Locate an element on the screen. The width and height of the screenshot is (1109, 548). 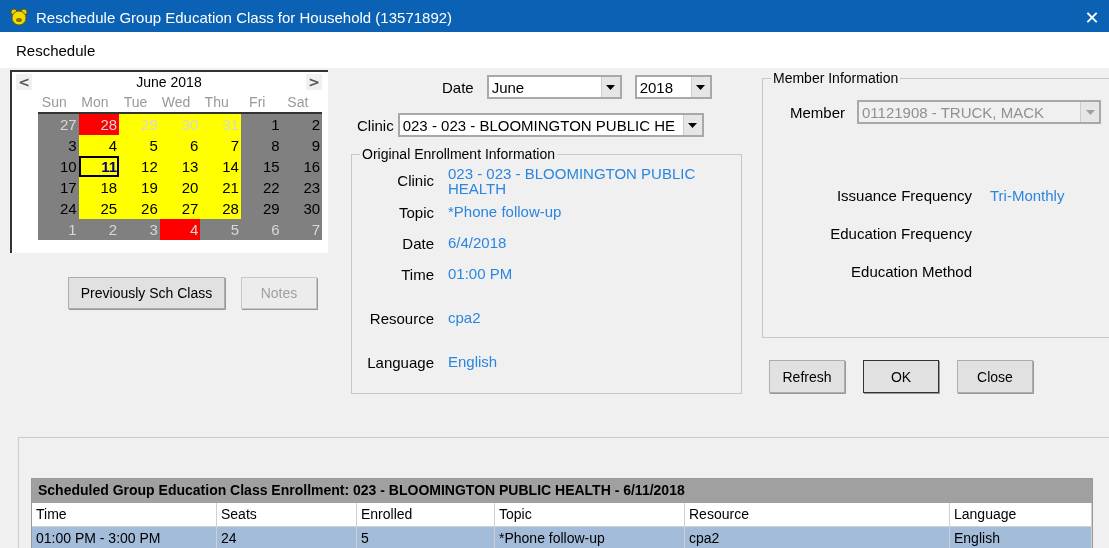
table-cell: *Phone follow-up is located at coordinates (590, 537).